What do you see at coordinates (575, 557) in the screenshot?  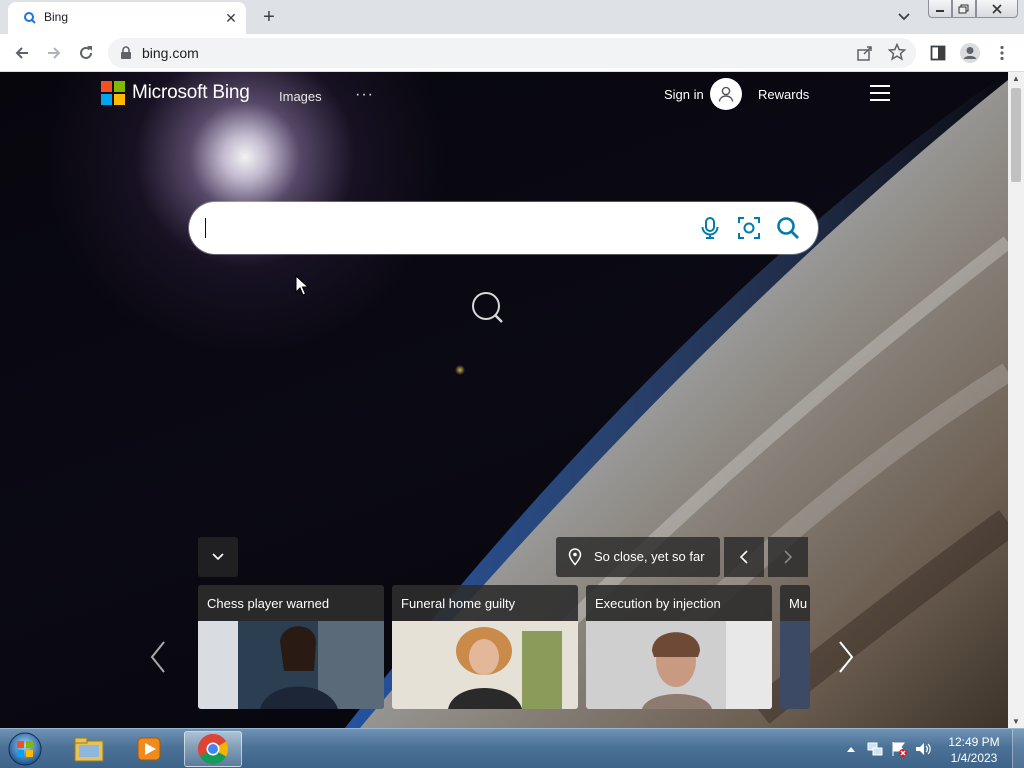 I see `location-pin-icon` at bounding box center [575, 557].